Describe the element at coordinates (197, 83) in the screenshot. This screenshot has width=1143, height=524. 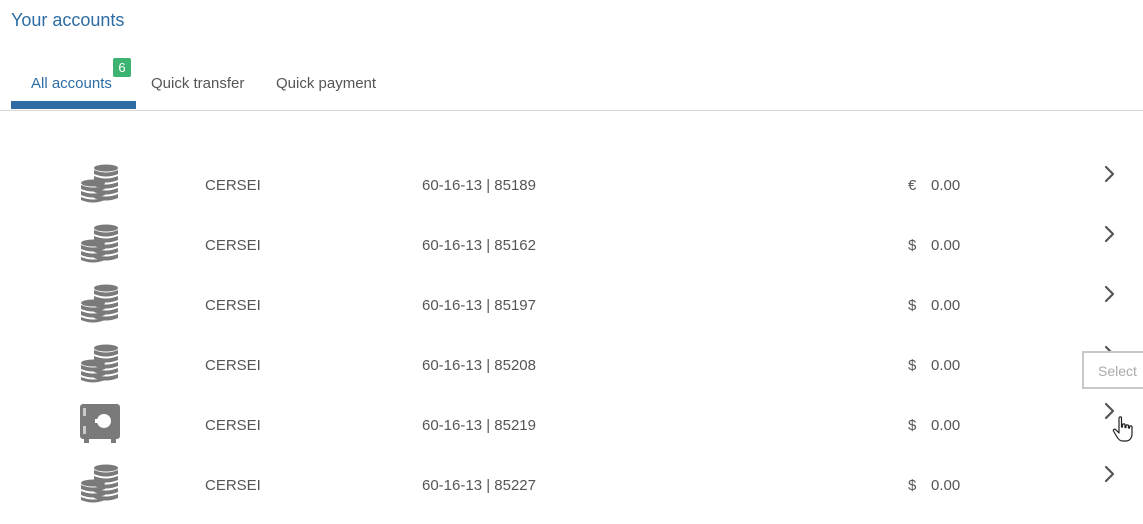
I see `tab-quick-transfer: Quick transfer` at that location.